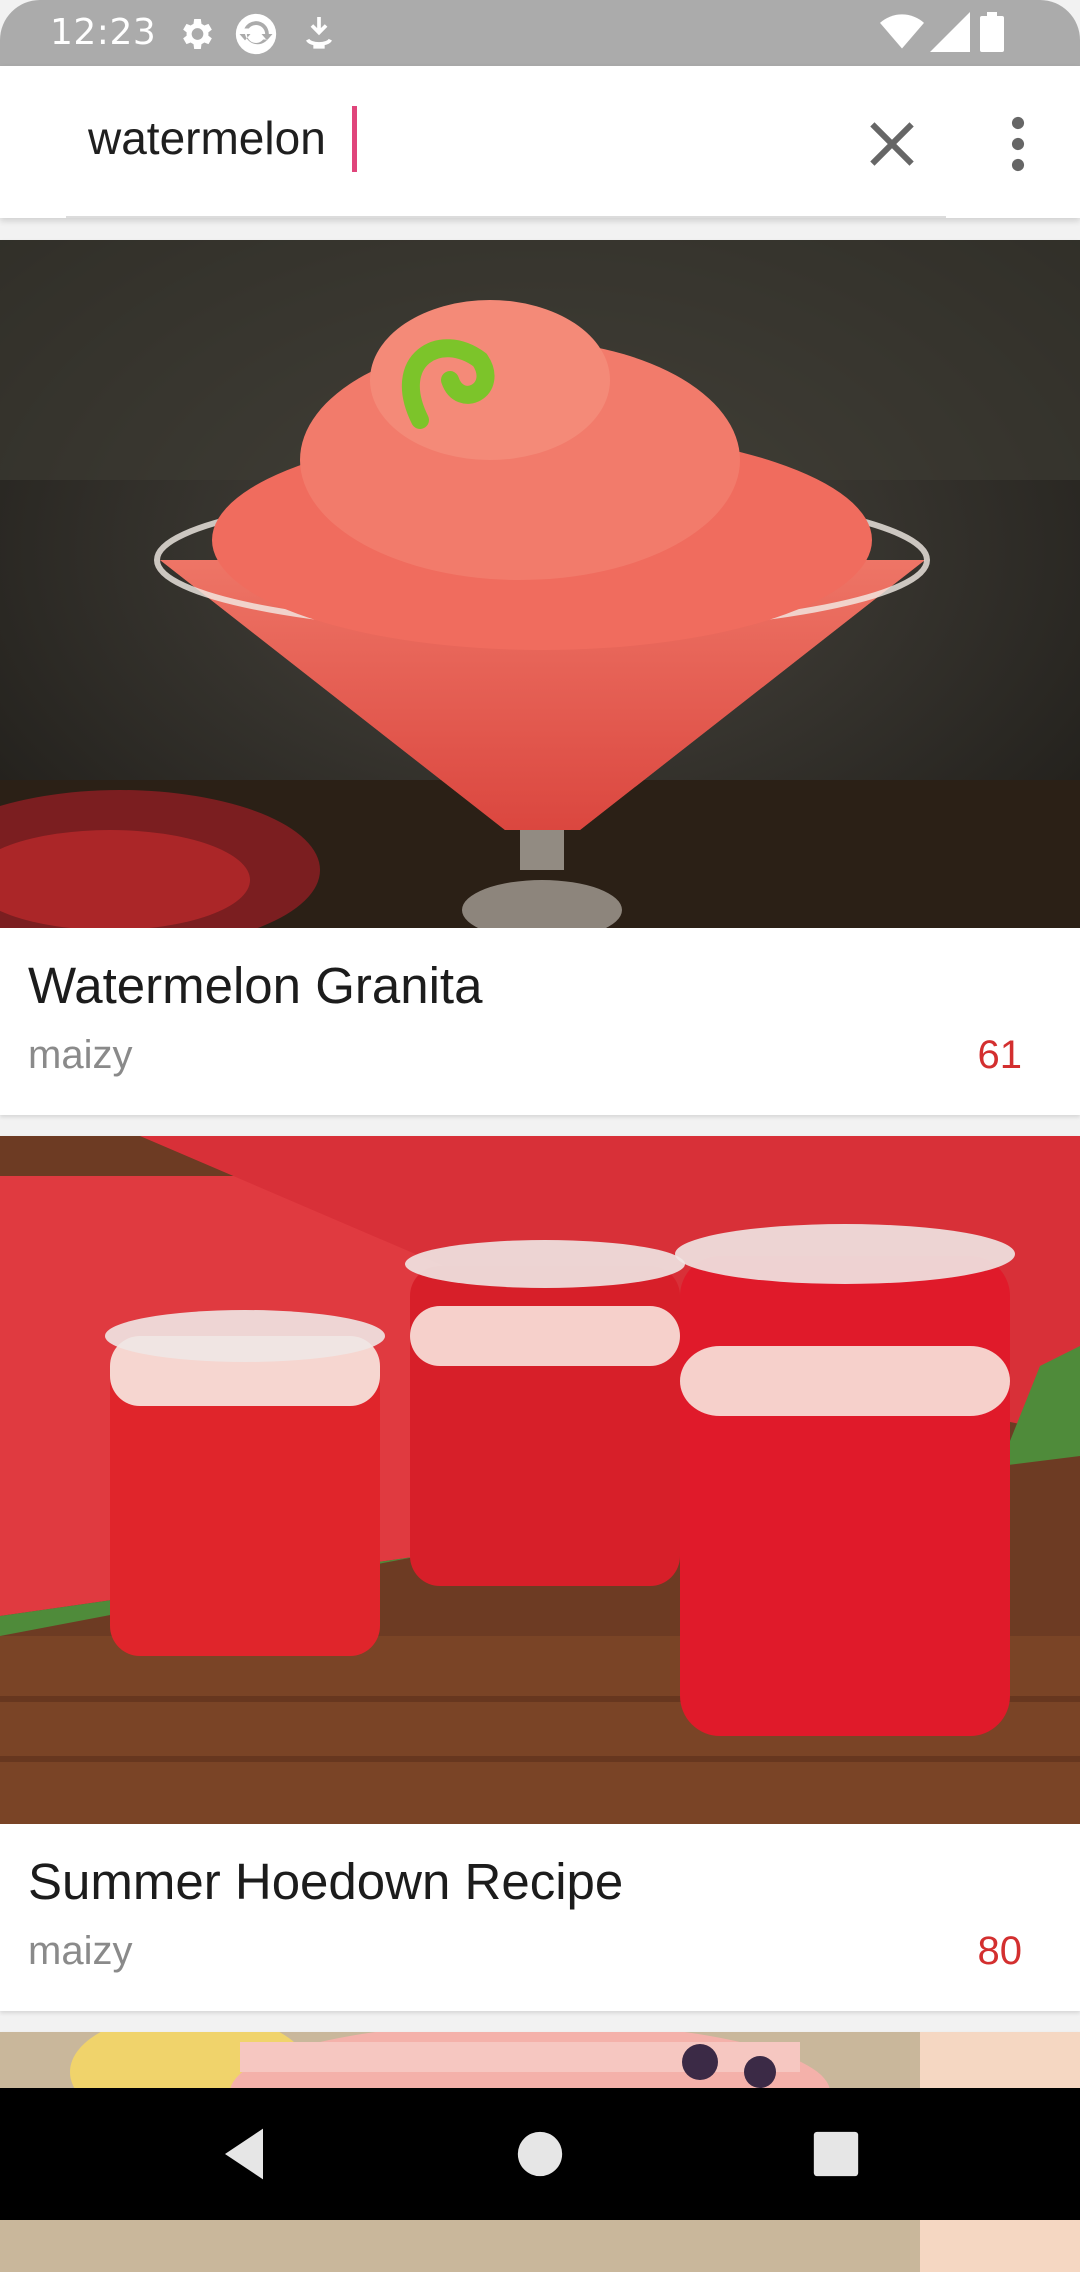 The width and height of the screenshot is (1080, 2272). I want to click on search-toolbar, so click(540, 142).